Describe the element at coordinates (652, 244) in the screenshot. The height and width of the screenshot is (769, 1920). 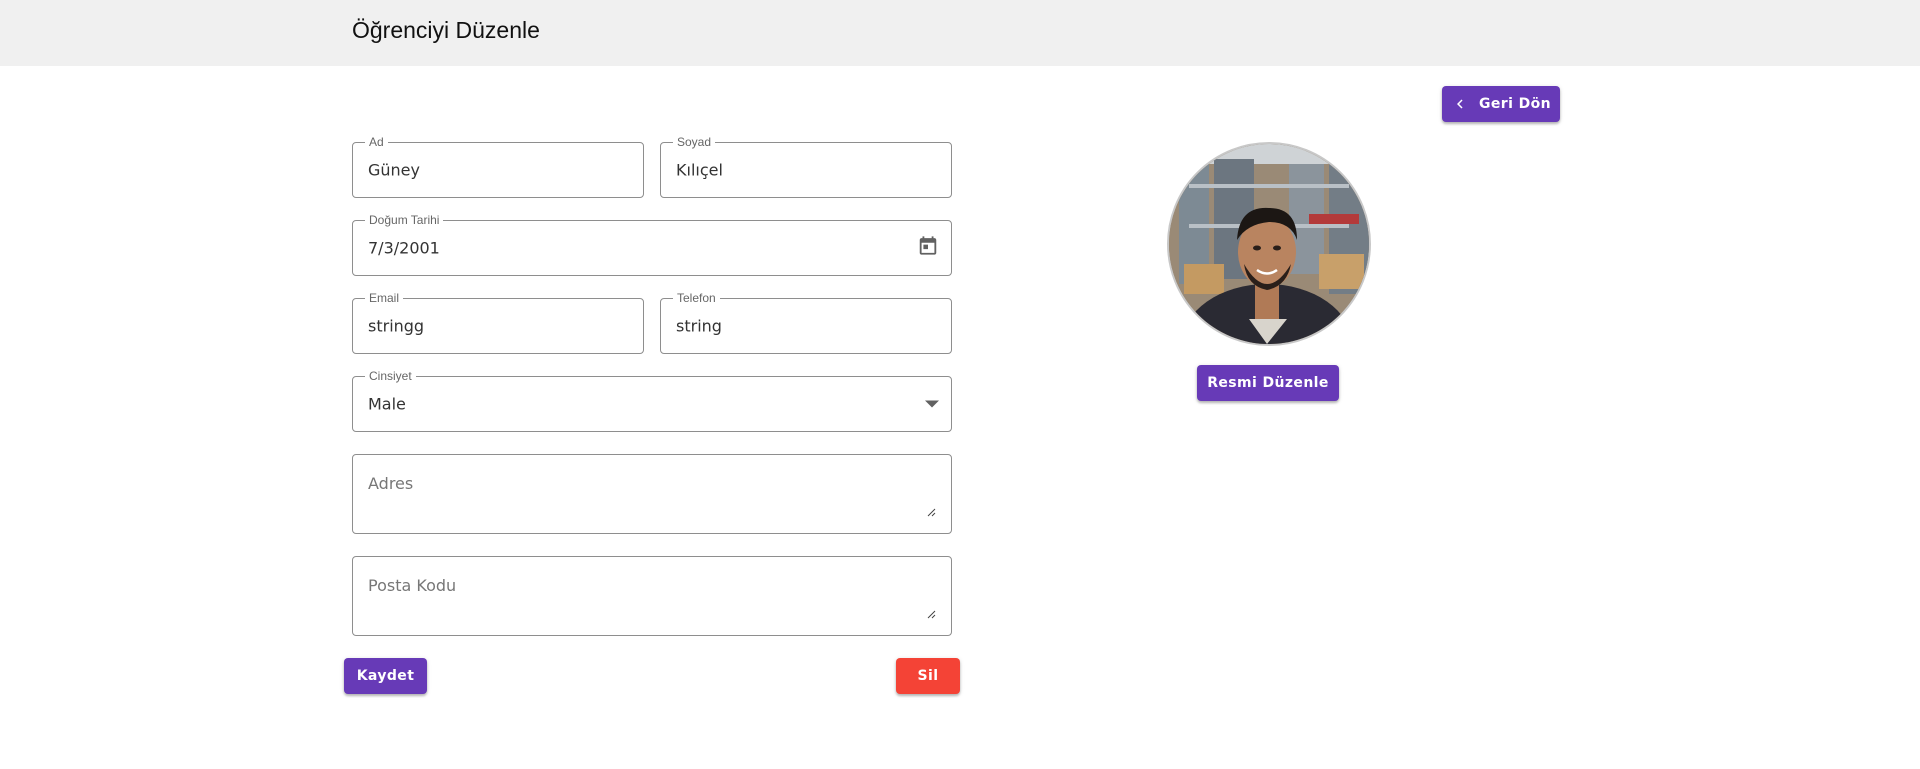
I see `birth-date-field: Doğum Tarihi 7/3/2001` at that location.